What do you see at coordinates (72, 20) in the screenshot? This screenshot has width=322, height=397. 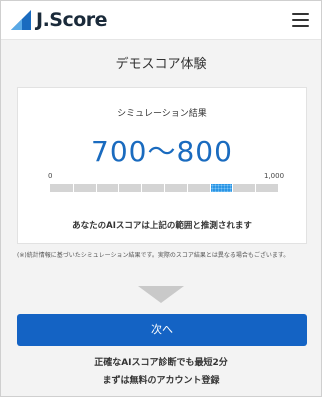 I see `logo-text: J.Score` at bounding box center [72, 20].